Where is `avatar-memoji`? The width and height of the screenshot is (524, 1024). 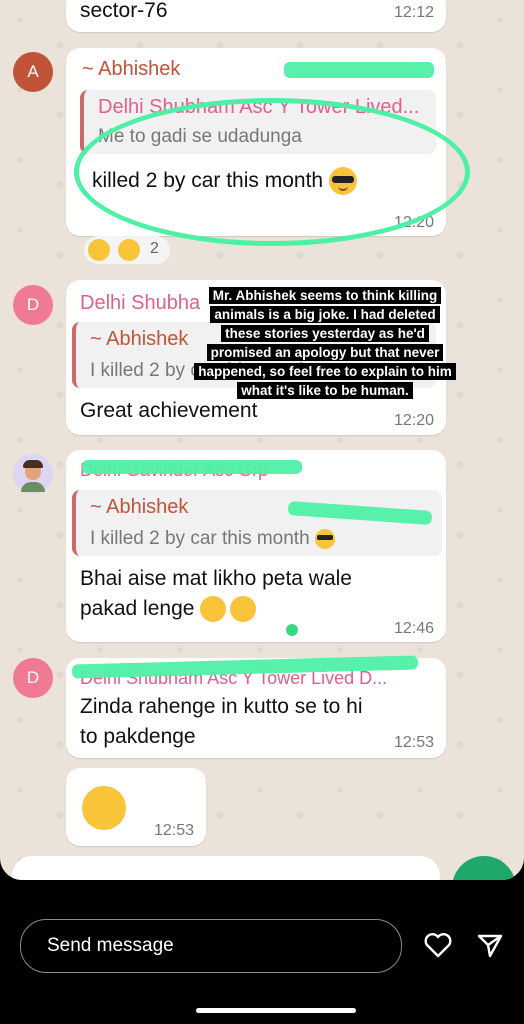
avatar-memoji is located at coordinates (33, 474).